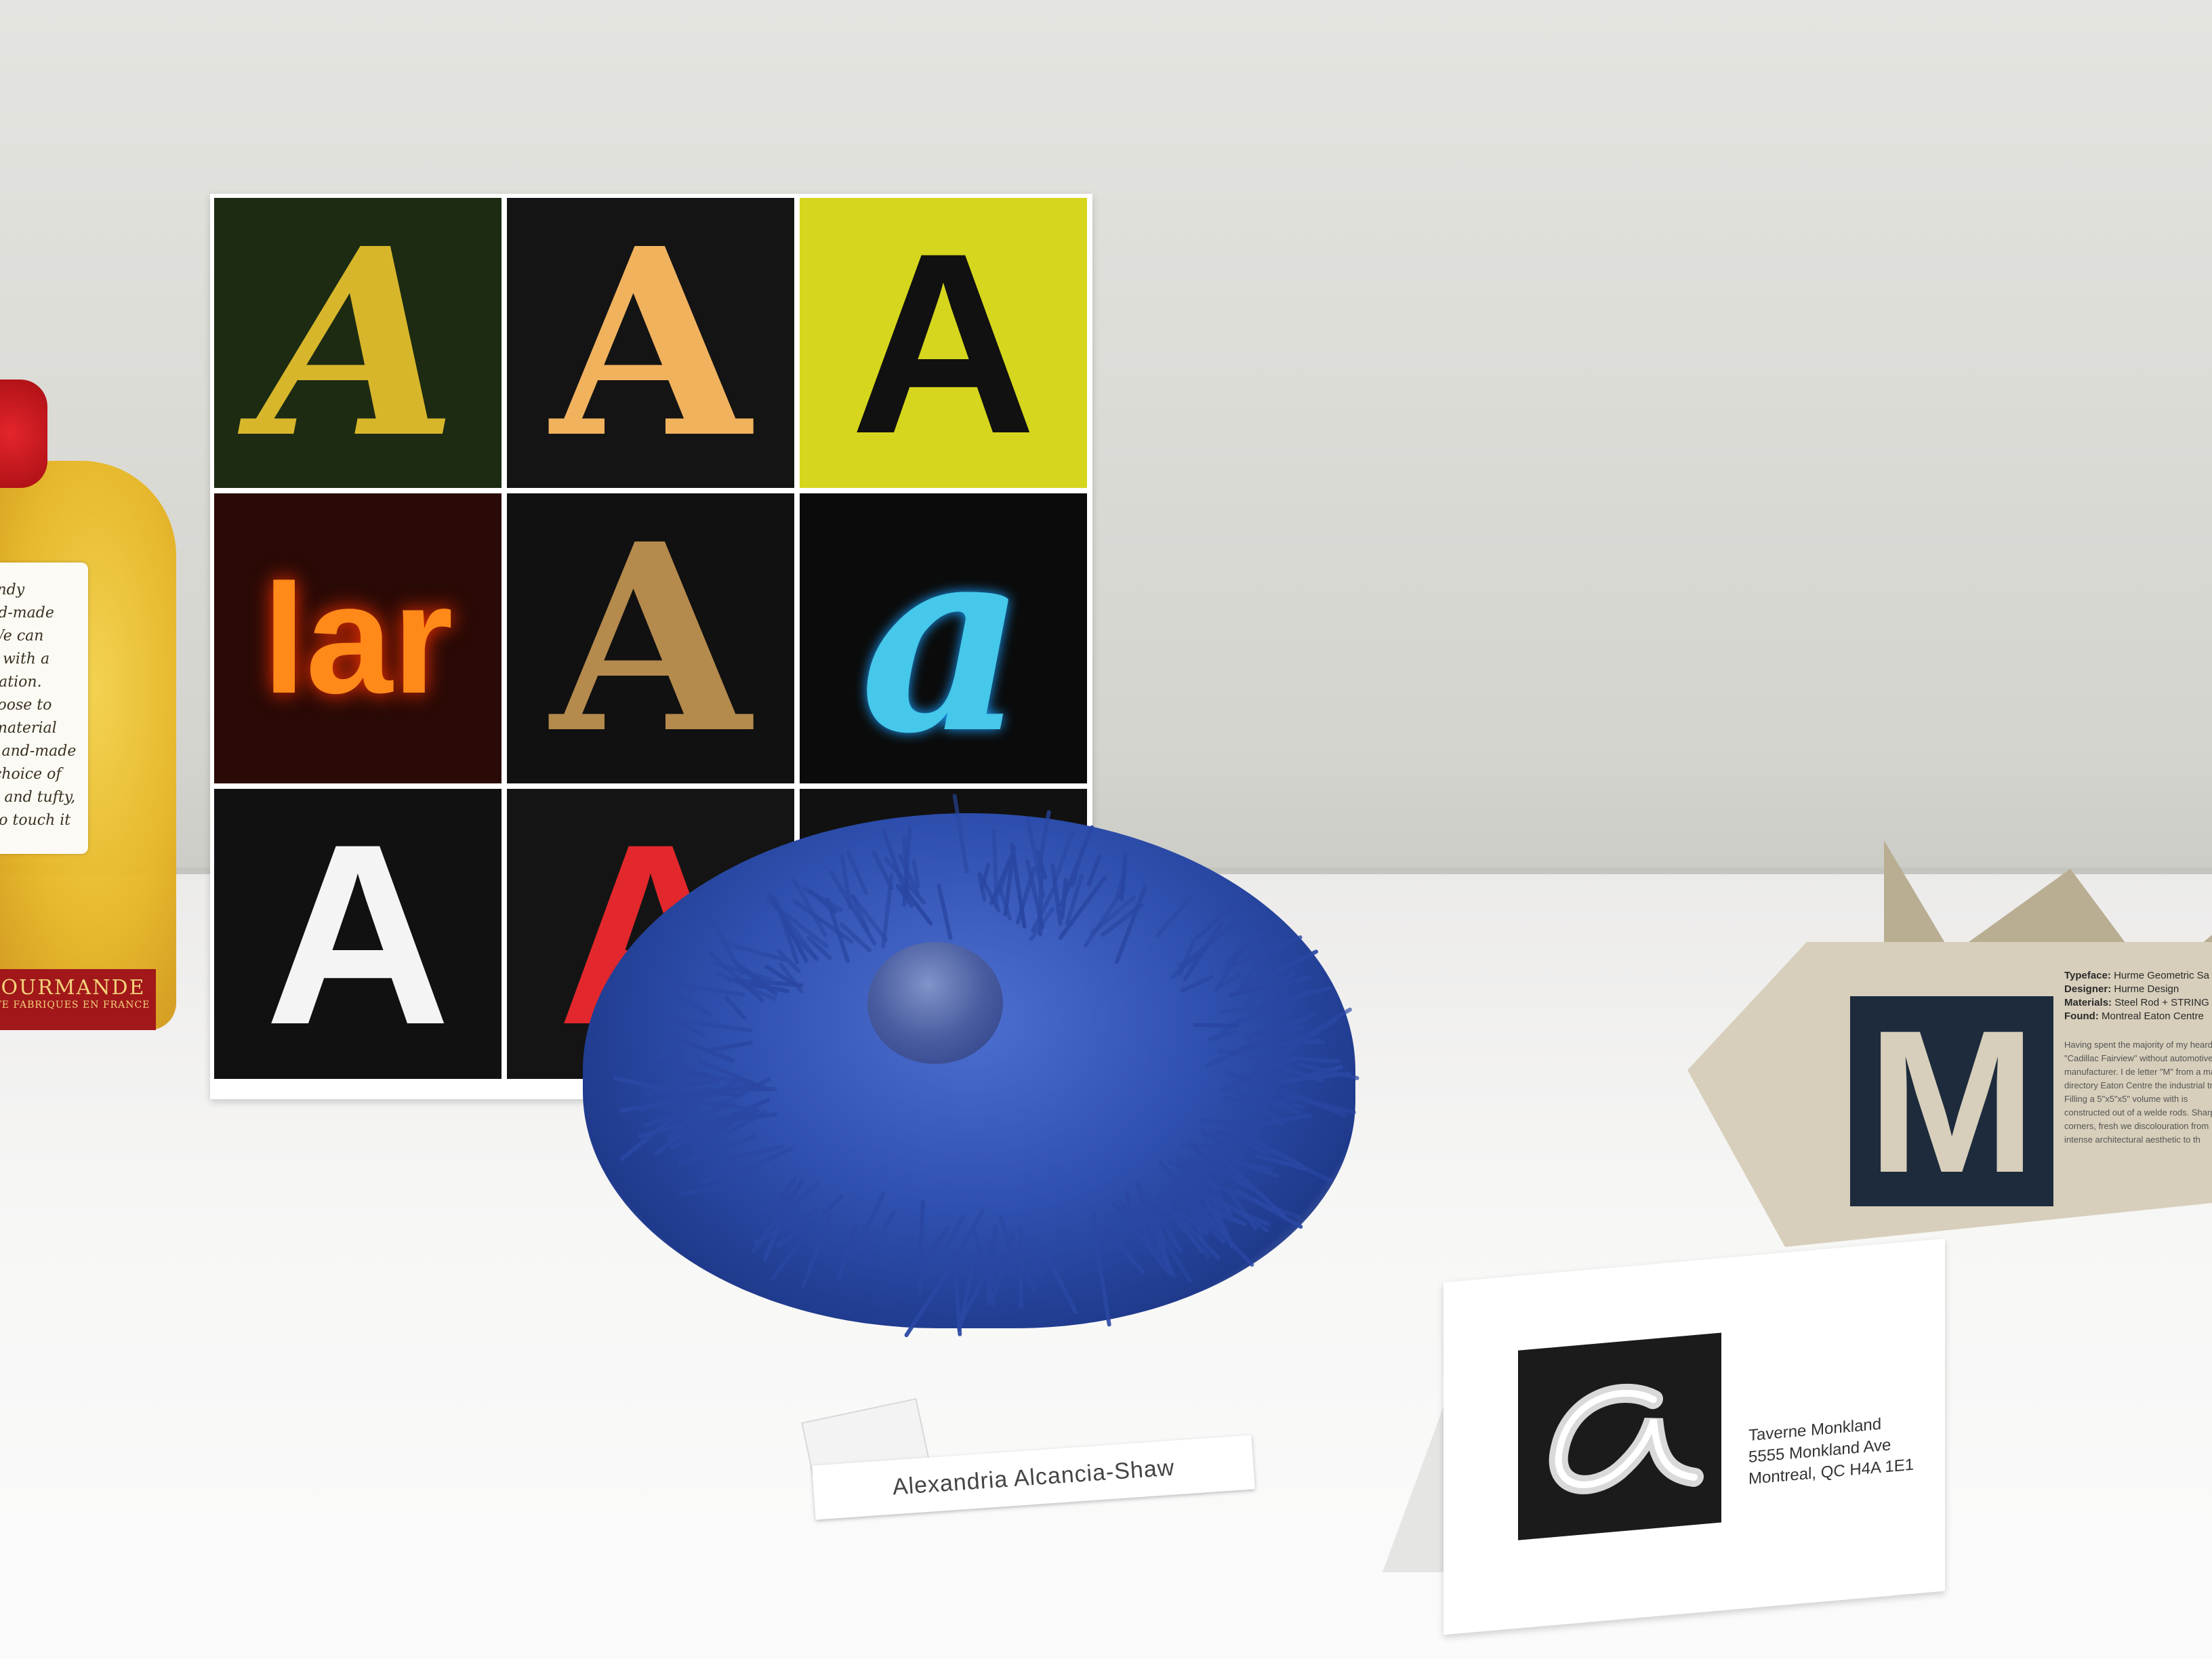 The height and width of the screenshot is (1659, 2212). Describe the element at coordinates (2152, 1016) in the screenshot. I see `found-value: Montreal Eaton Centre` at that location.